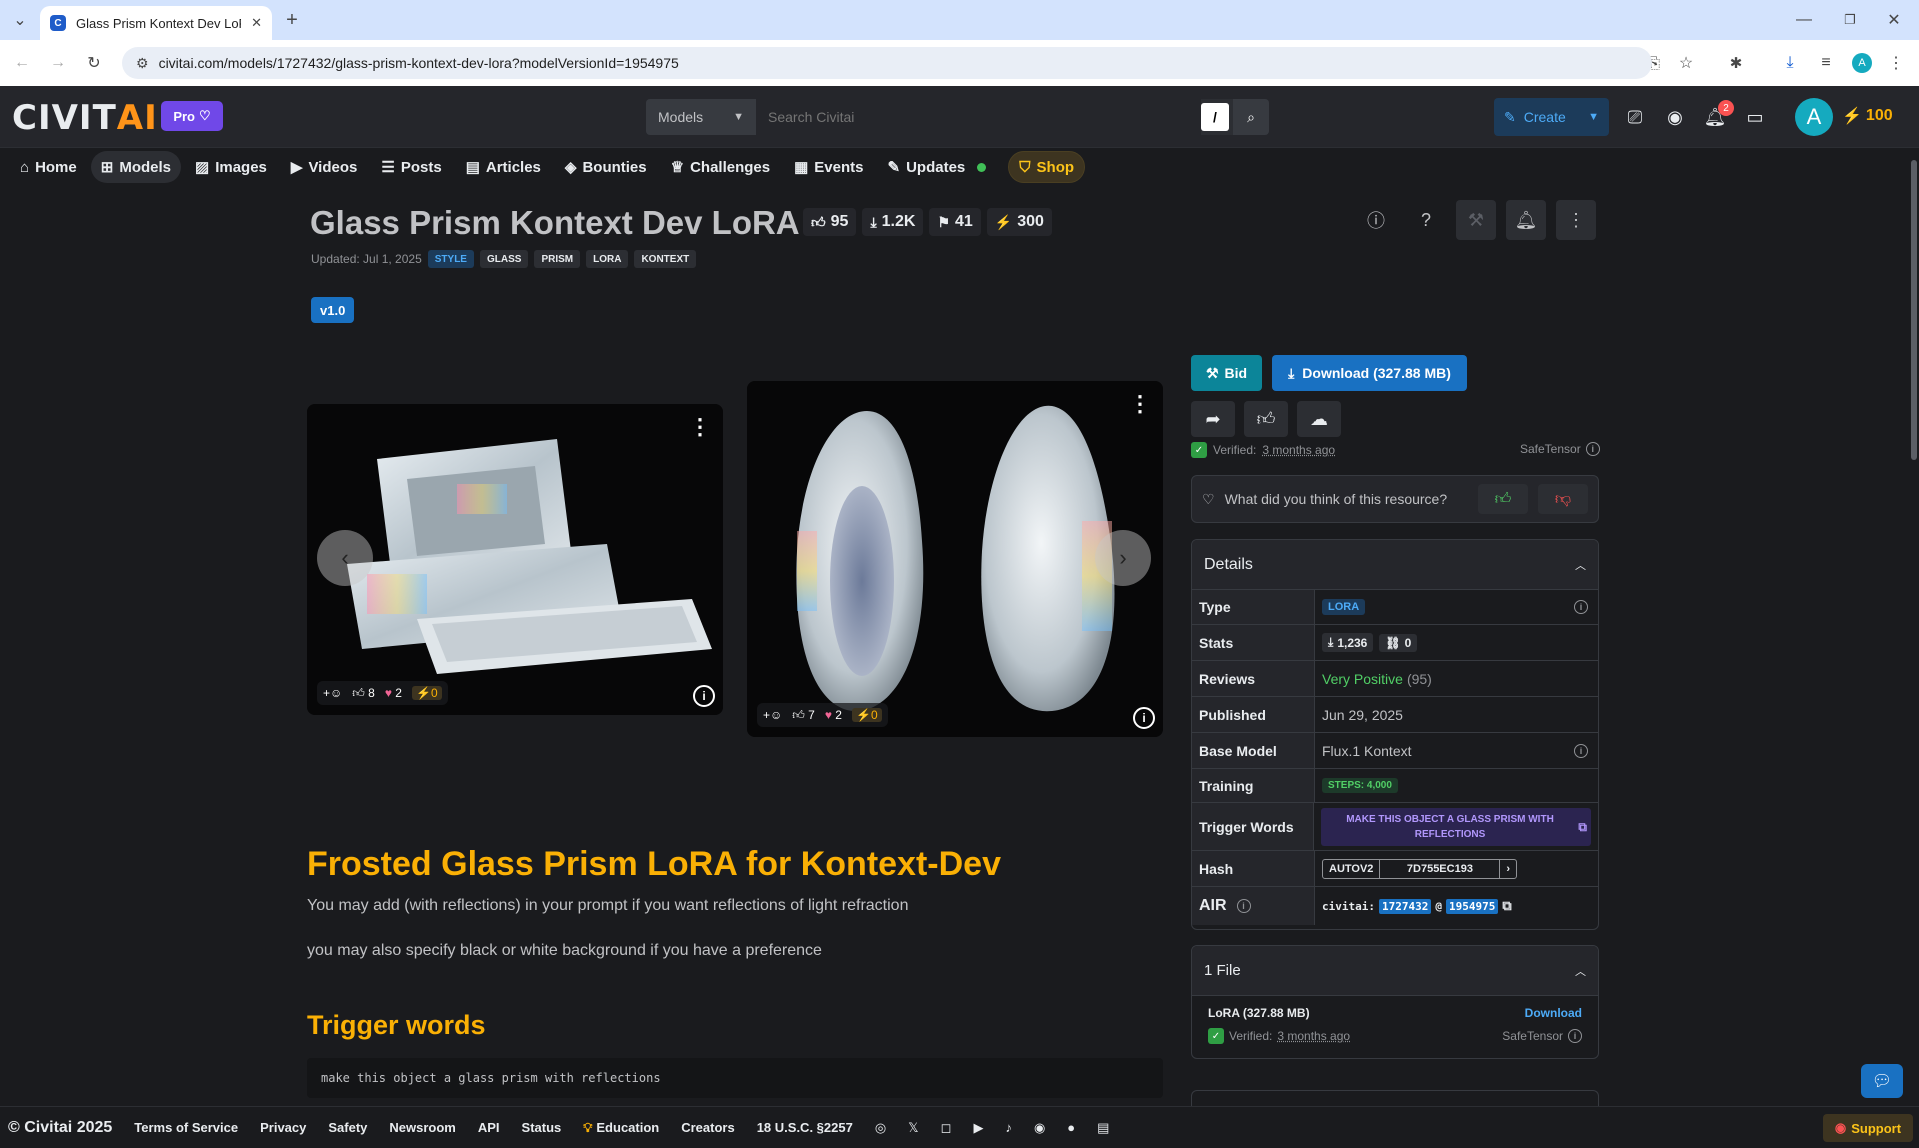  What do you see at coordinates (707, 1127) in the screenshot?
I see `footer-link-creators: Creators` at bounding box center [707, 1127].